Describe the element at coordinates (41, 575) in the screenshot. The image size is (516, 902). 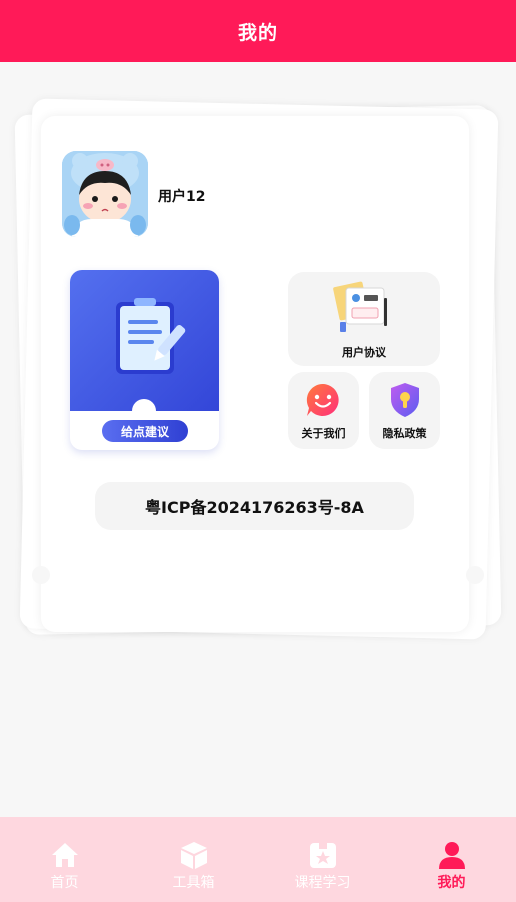
I see `paper-notch-left` at that location.